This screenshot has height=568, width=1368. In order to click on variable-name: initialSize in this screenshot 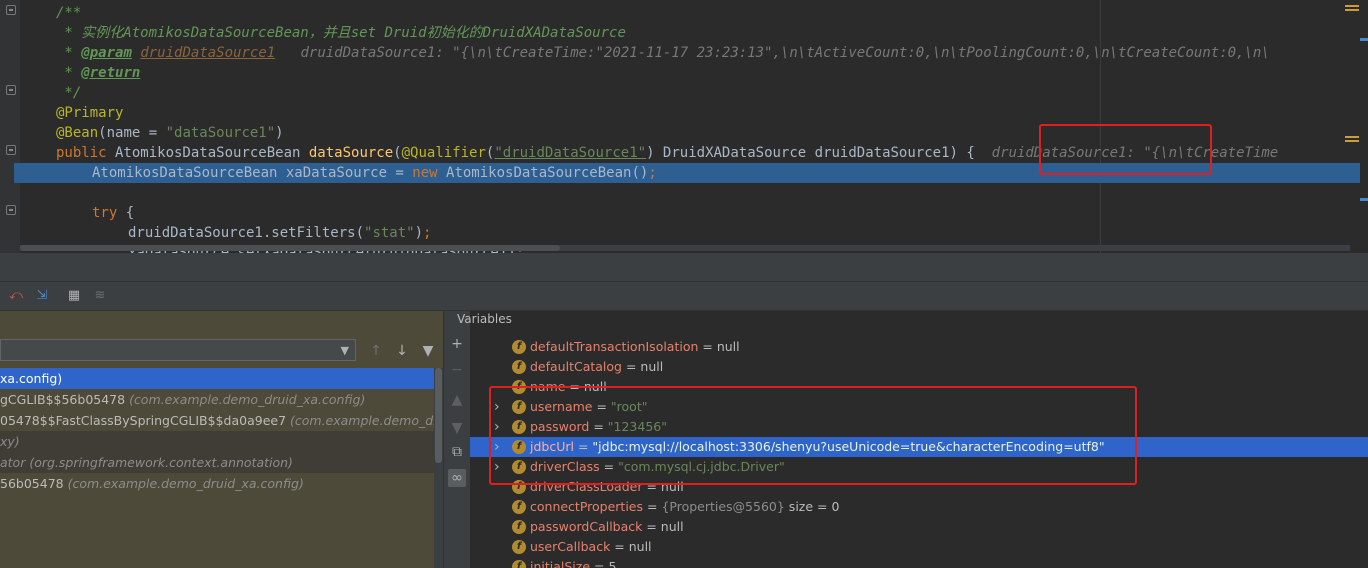, I will do `click(560, 563)`.